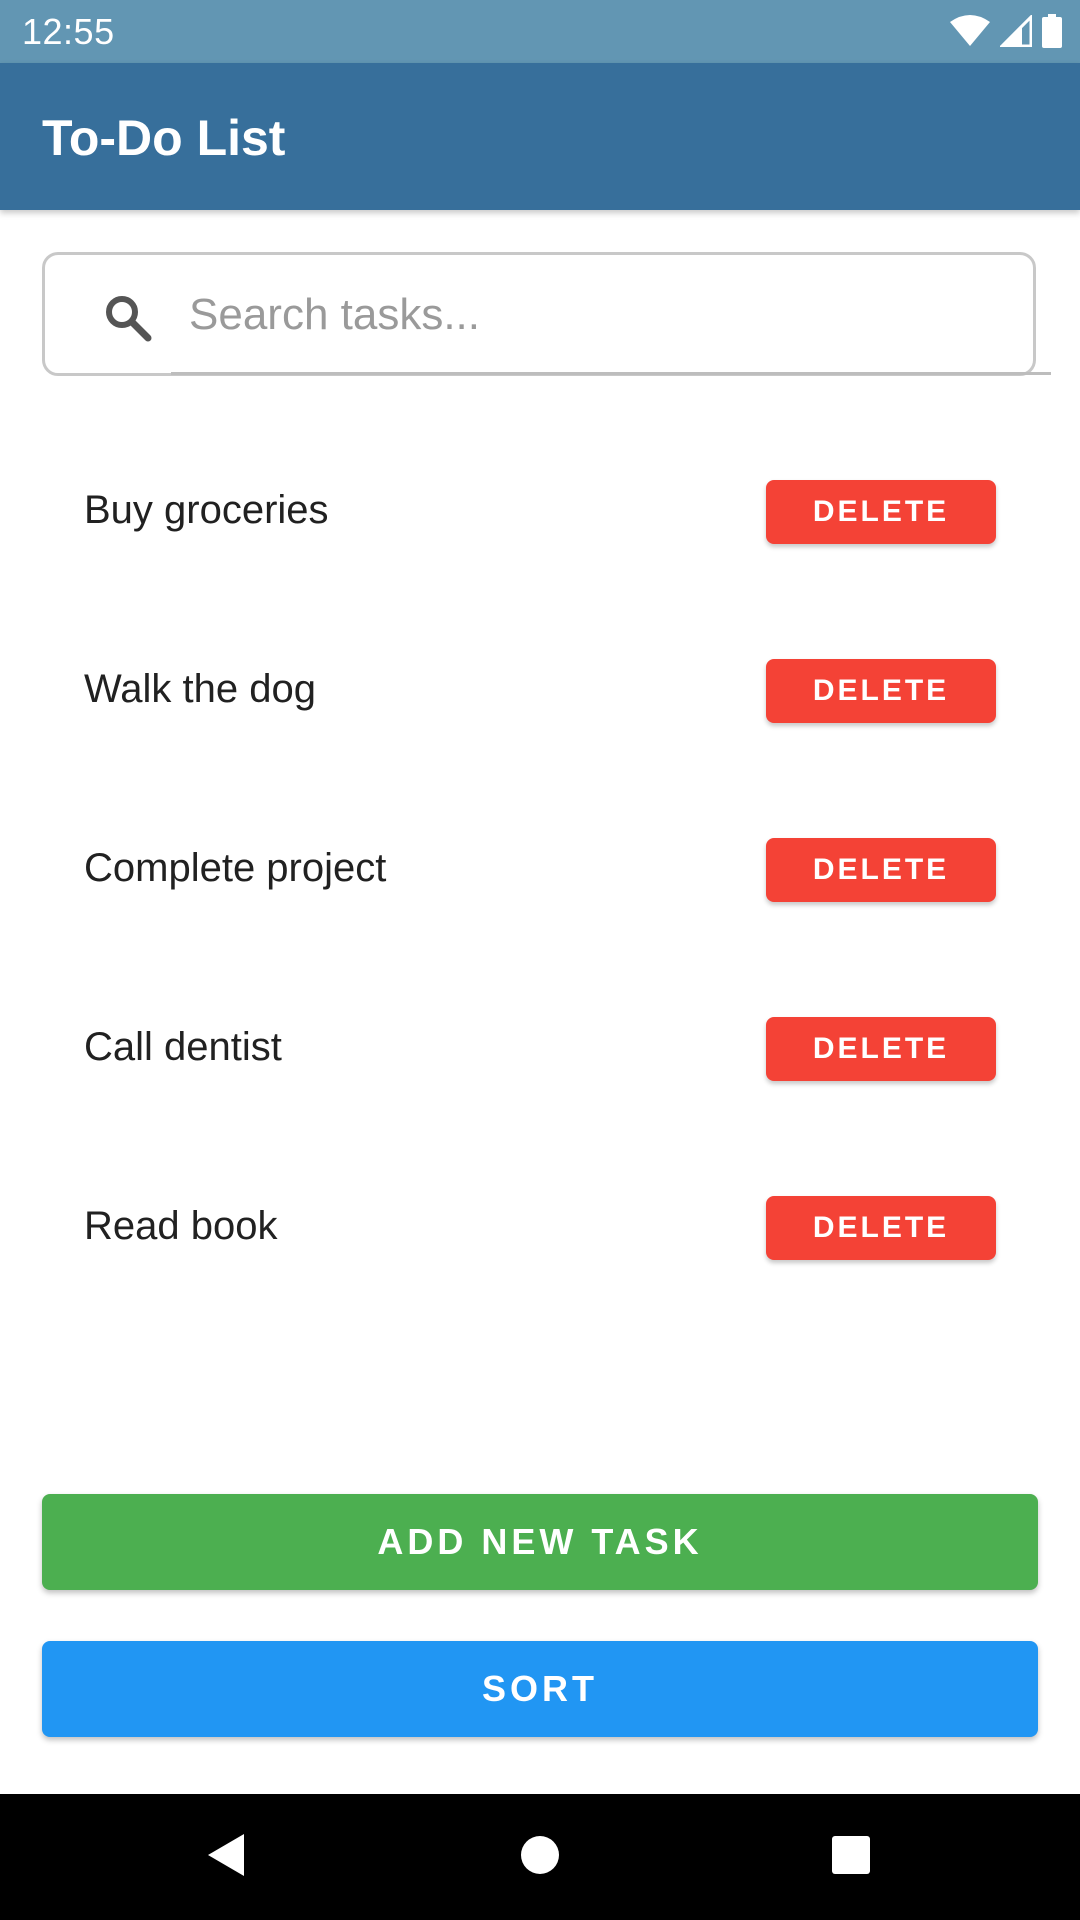 The width and height of the screenshot is (1080, 1920). I want to click on battery-icon, so click(1052, 31).